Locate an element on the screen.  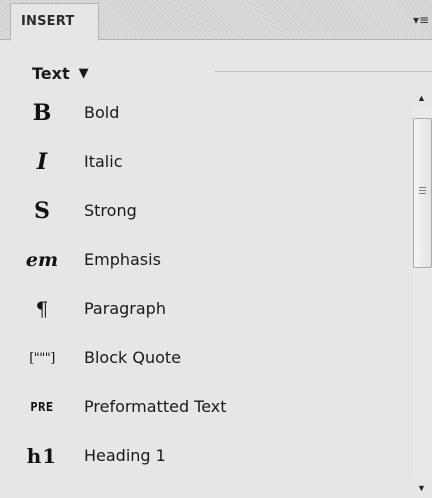
scroll-thumb is located at coordinates (422, 193).